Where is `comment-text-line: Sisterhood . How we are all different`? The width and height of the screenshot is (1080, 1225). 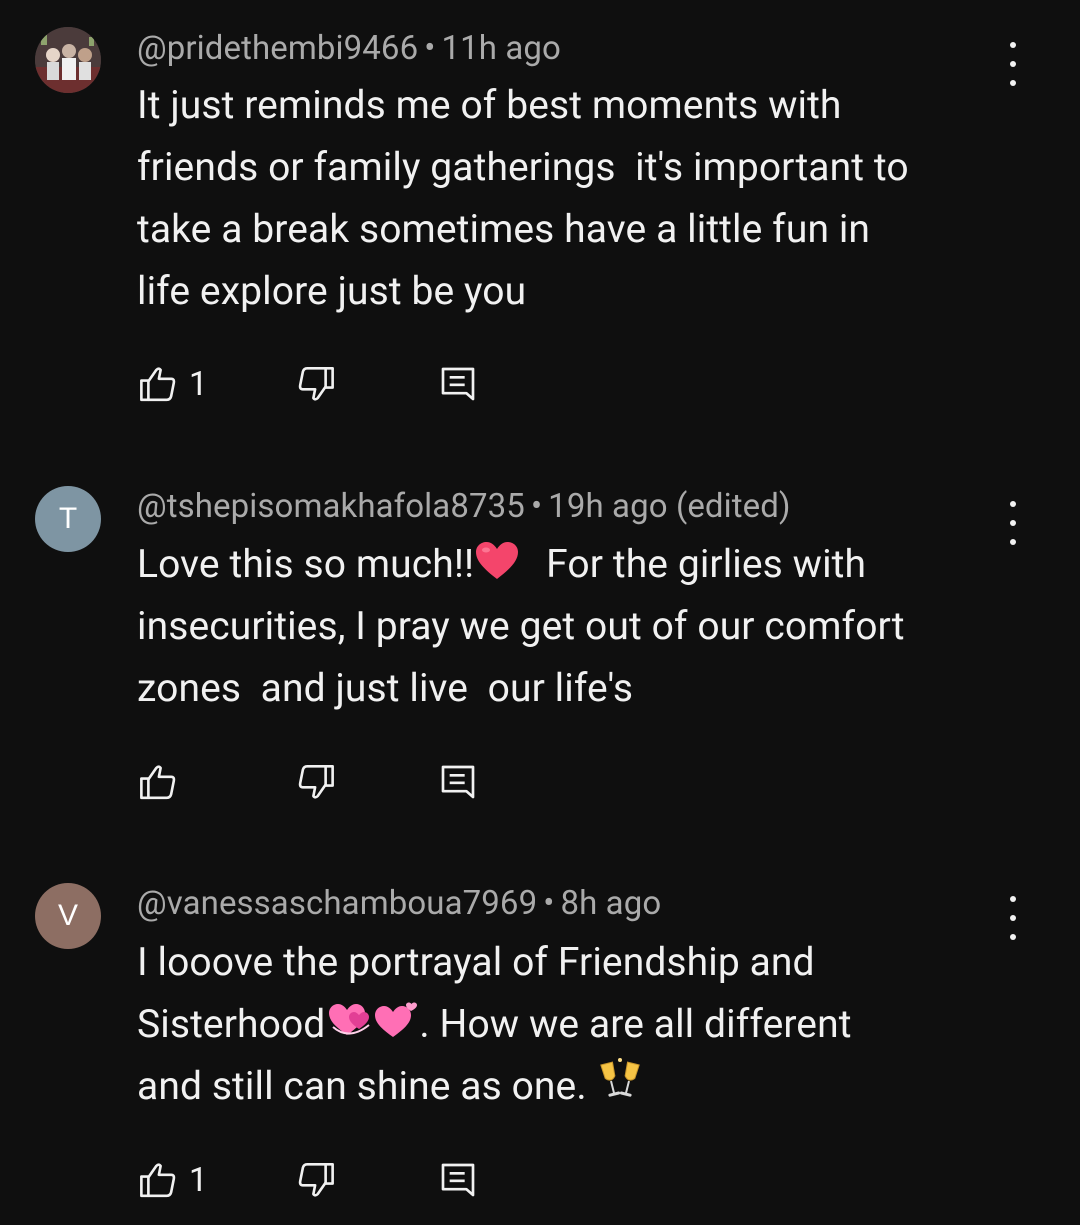 comment-text-line: Sisterhood . How we are all different is located at coordinates (577, 1024).